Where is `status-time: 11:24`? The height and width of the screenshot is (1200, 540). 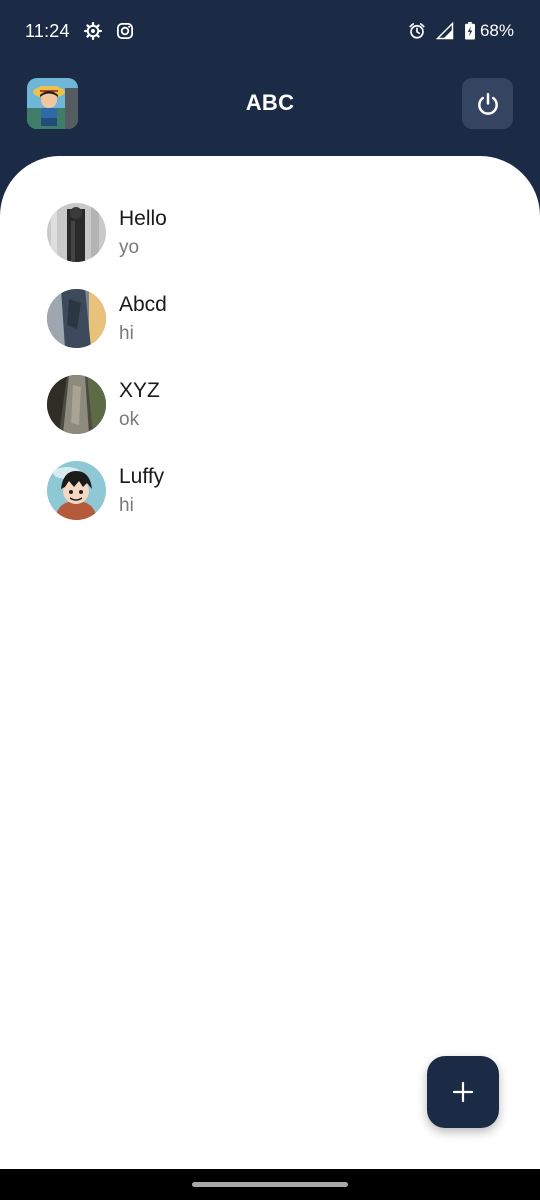
status-time: 11:24 is located at coordinates (47, 30).